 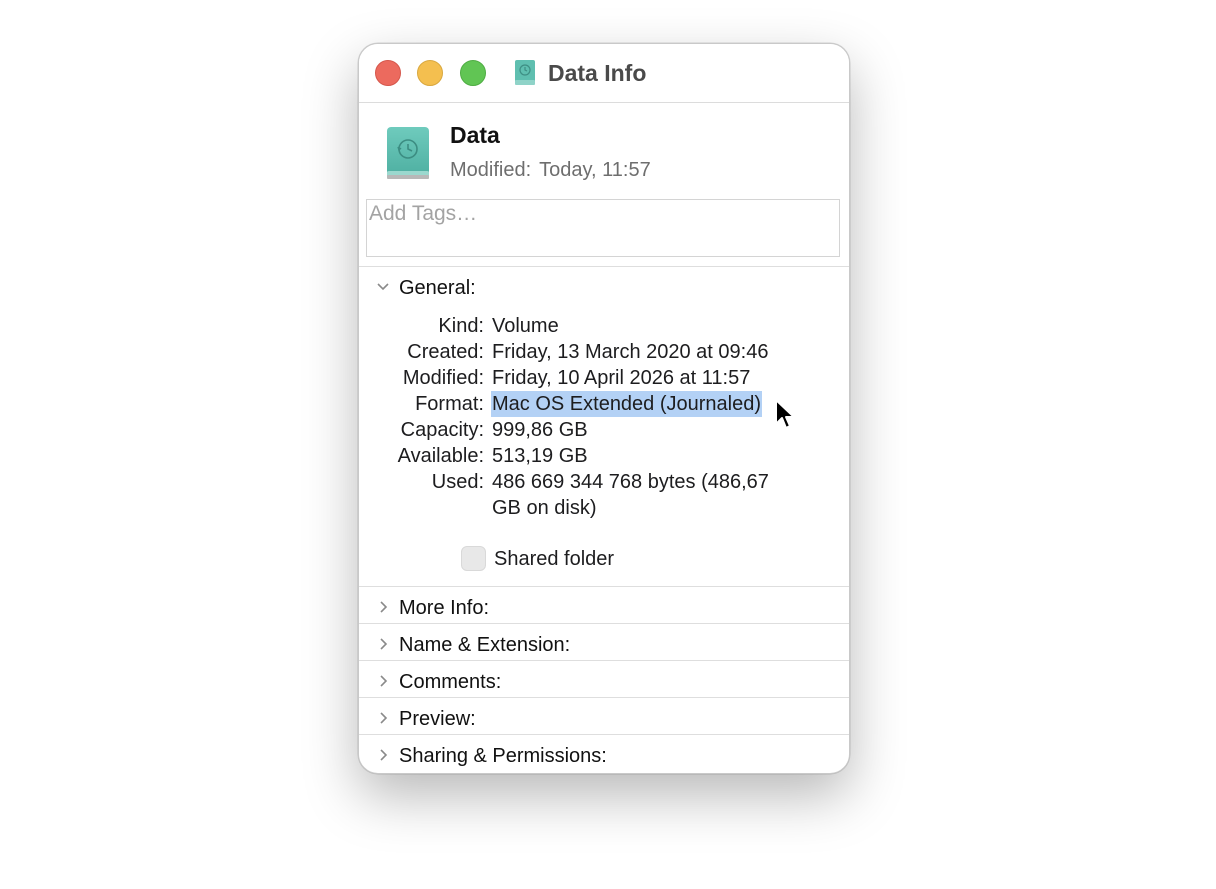 I want to click on info-row-used: Used: 486 669 344 768 bytes (486,67, so click(x=604, y=482).